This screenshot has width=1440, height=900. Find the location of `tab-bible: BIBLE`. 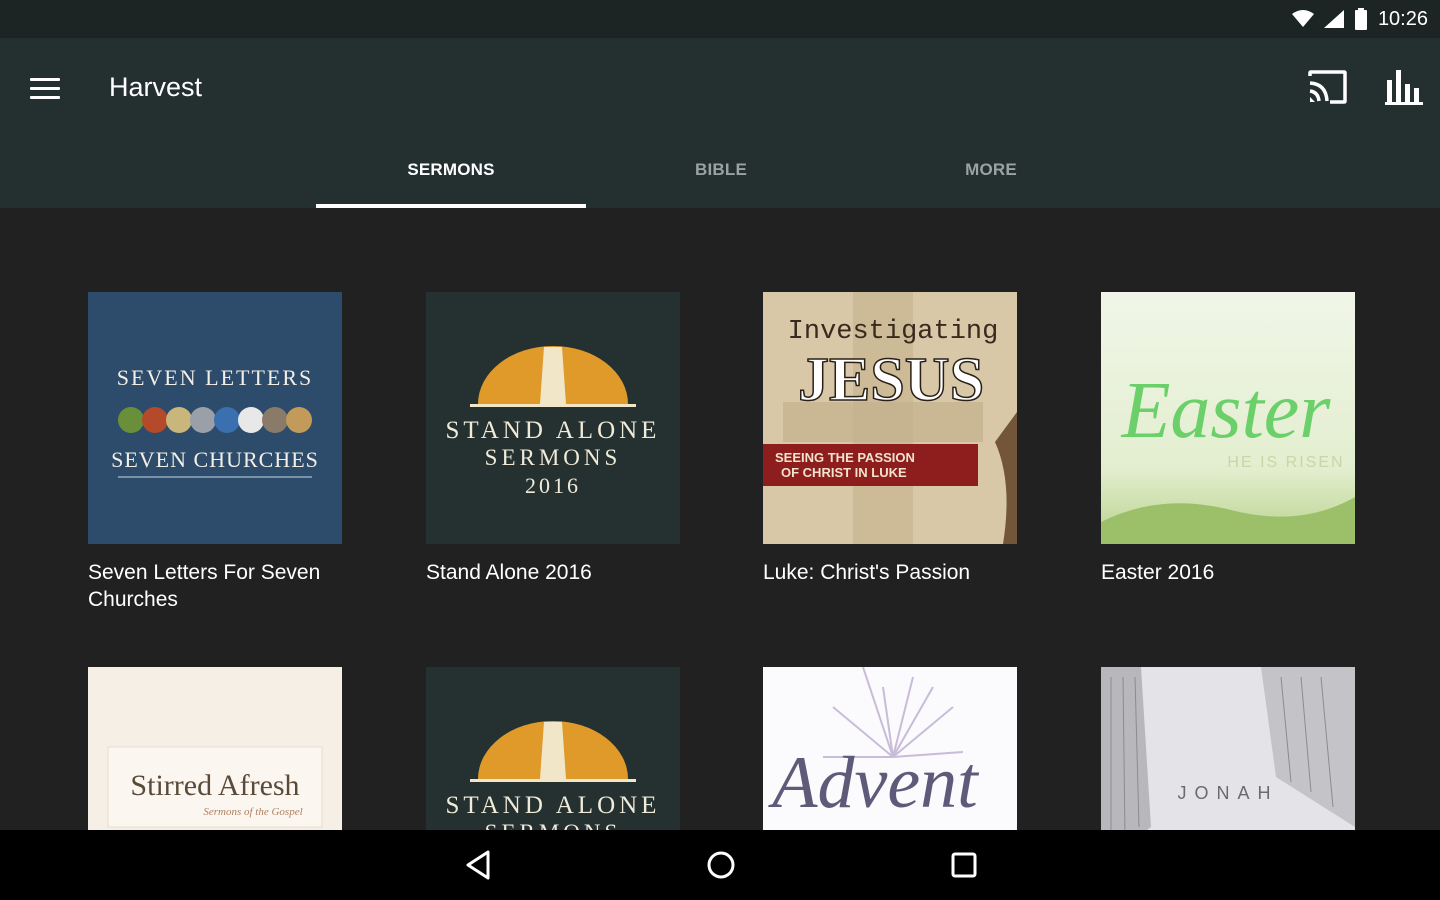

tab-bible: BIBLE is located at coordinates (721, 170).